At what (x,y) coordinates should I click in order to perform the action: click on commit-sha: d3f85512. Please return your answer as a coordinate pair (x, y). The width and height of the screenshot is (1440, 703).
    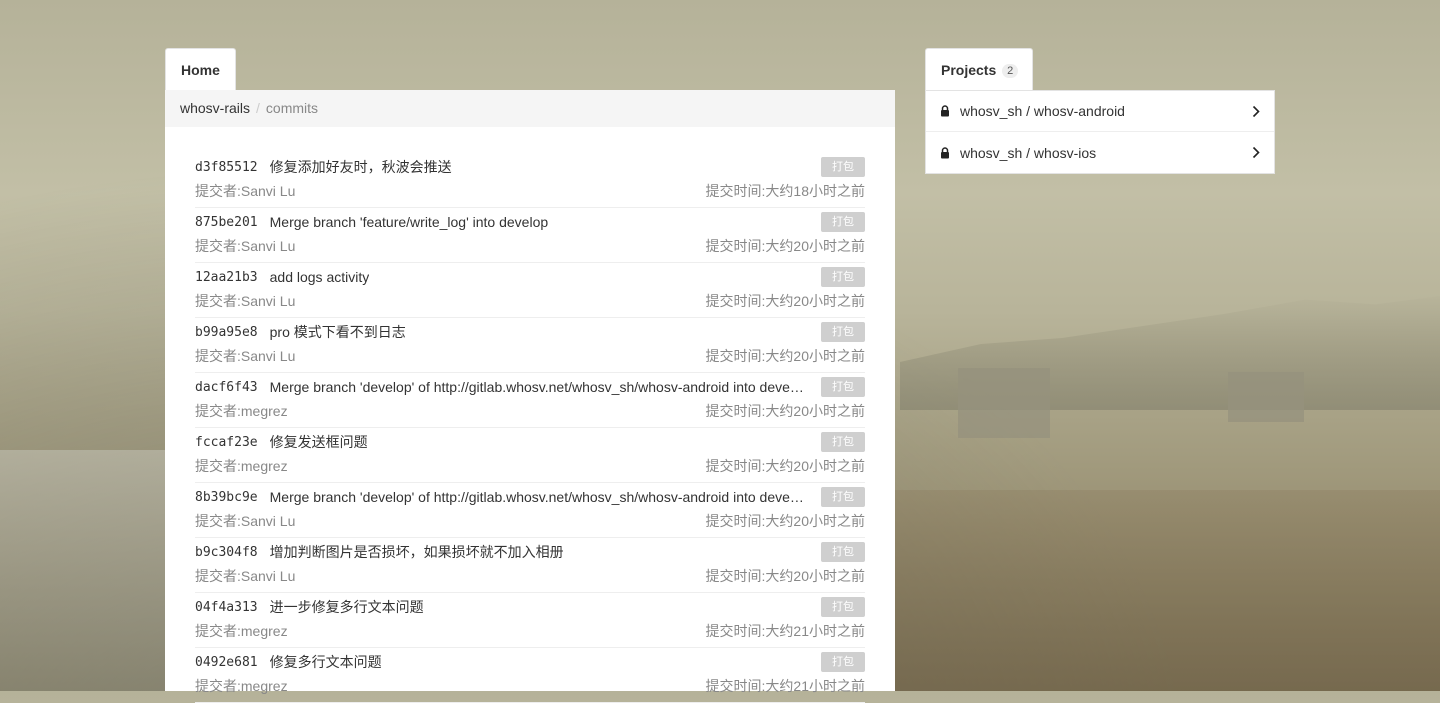
    Looking at the image, I should click on (226, 167).